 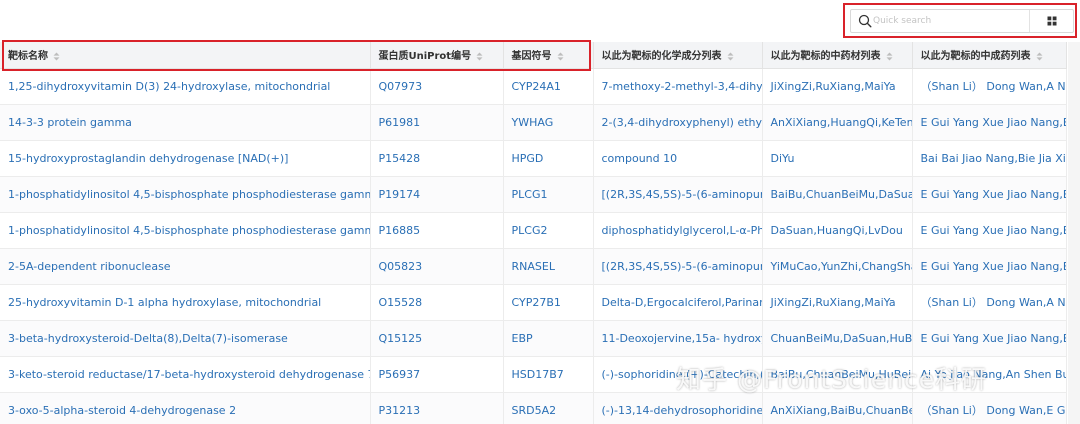 What do you see at coordinates (989, 158) in the screenshot?
I see `cell-patent-medicine-list: Bai Bai Jiao Nang,Bie Jia Xiao` at bounding box center [989, 158].